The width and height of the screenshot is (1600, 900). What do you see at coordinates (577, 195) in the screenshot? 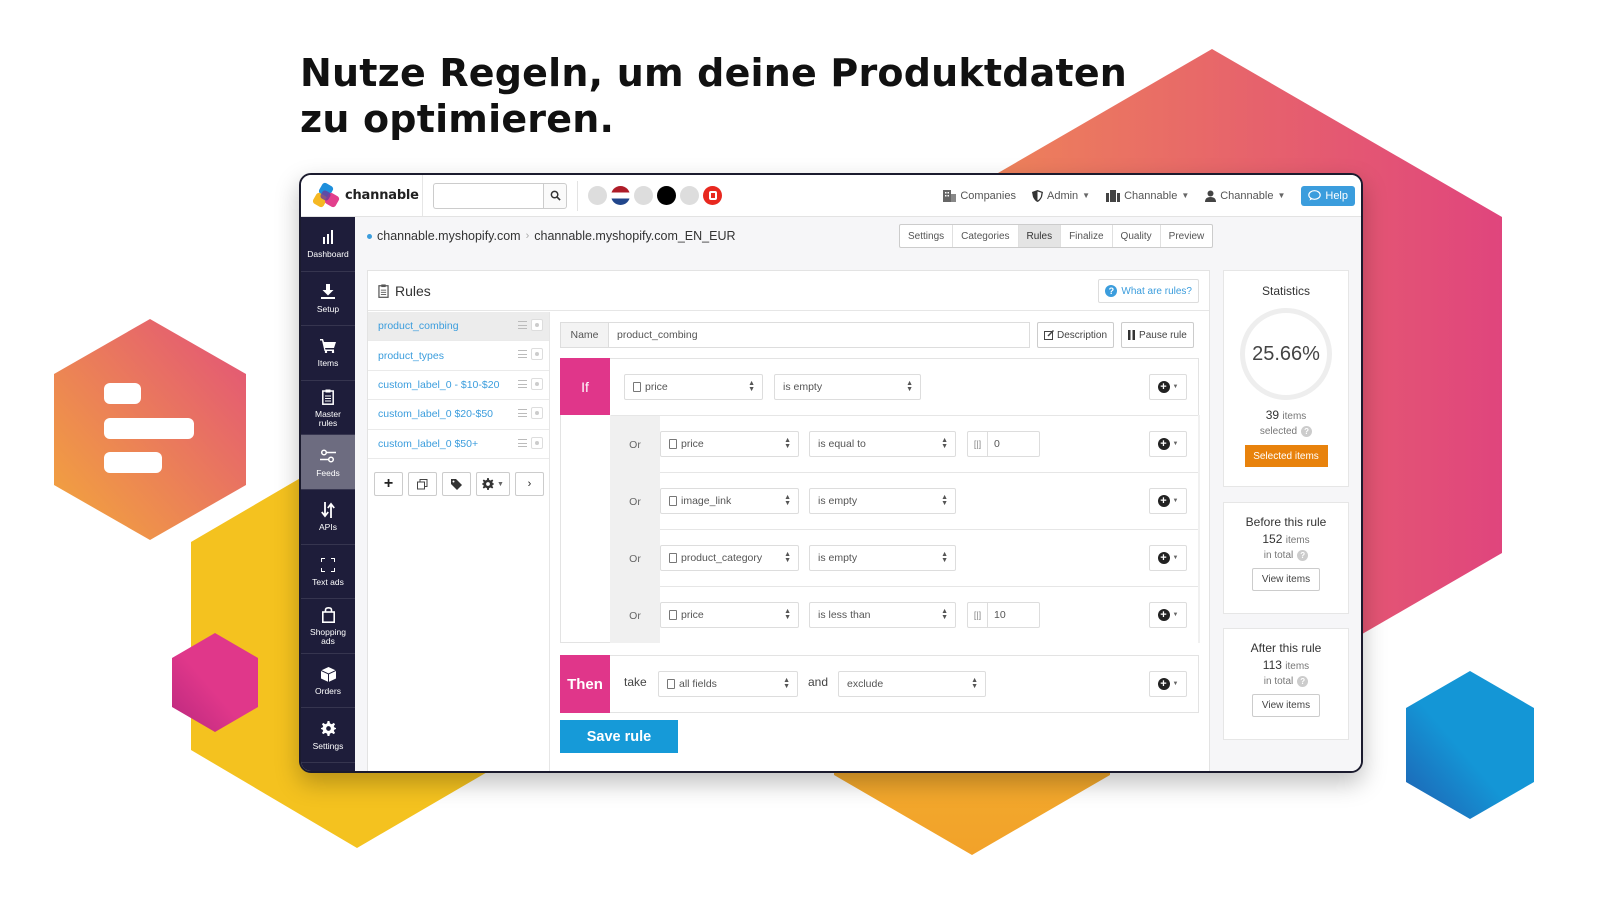
I see `divider` at bounding box center [577, 195].